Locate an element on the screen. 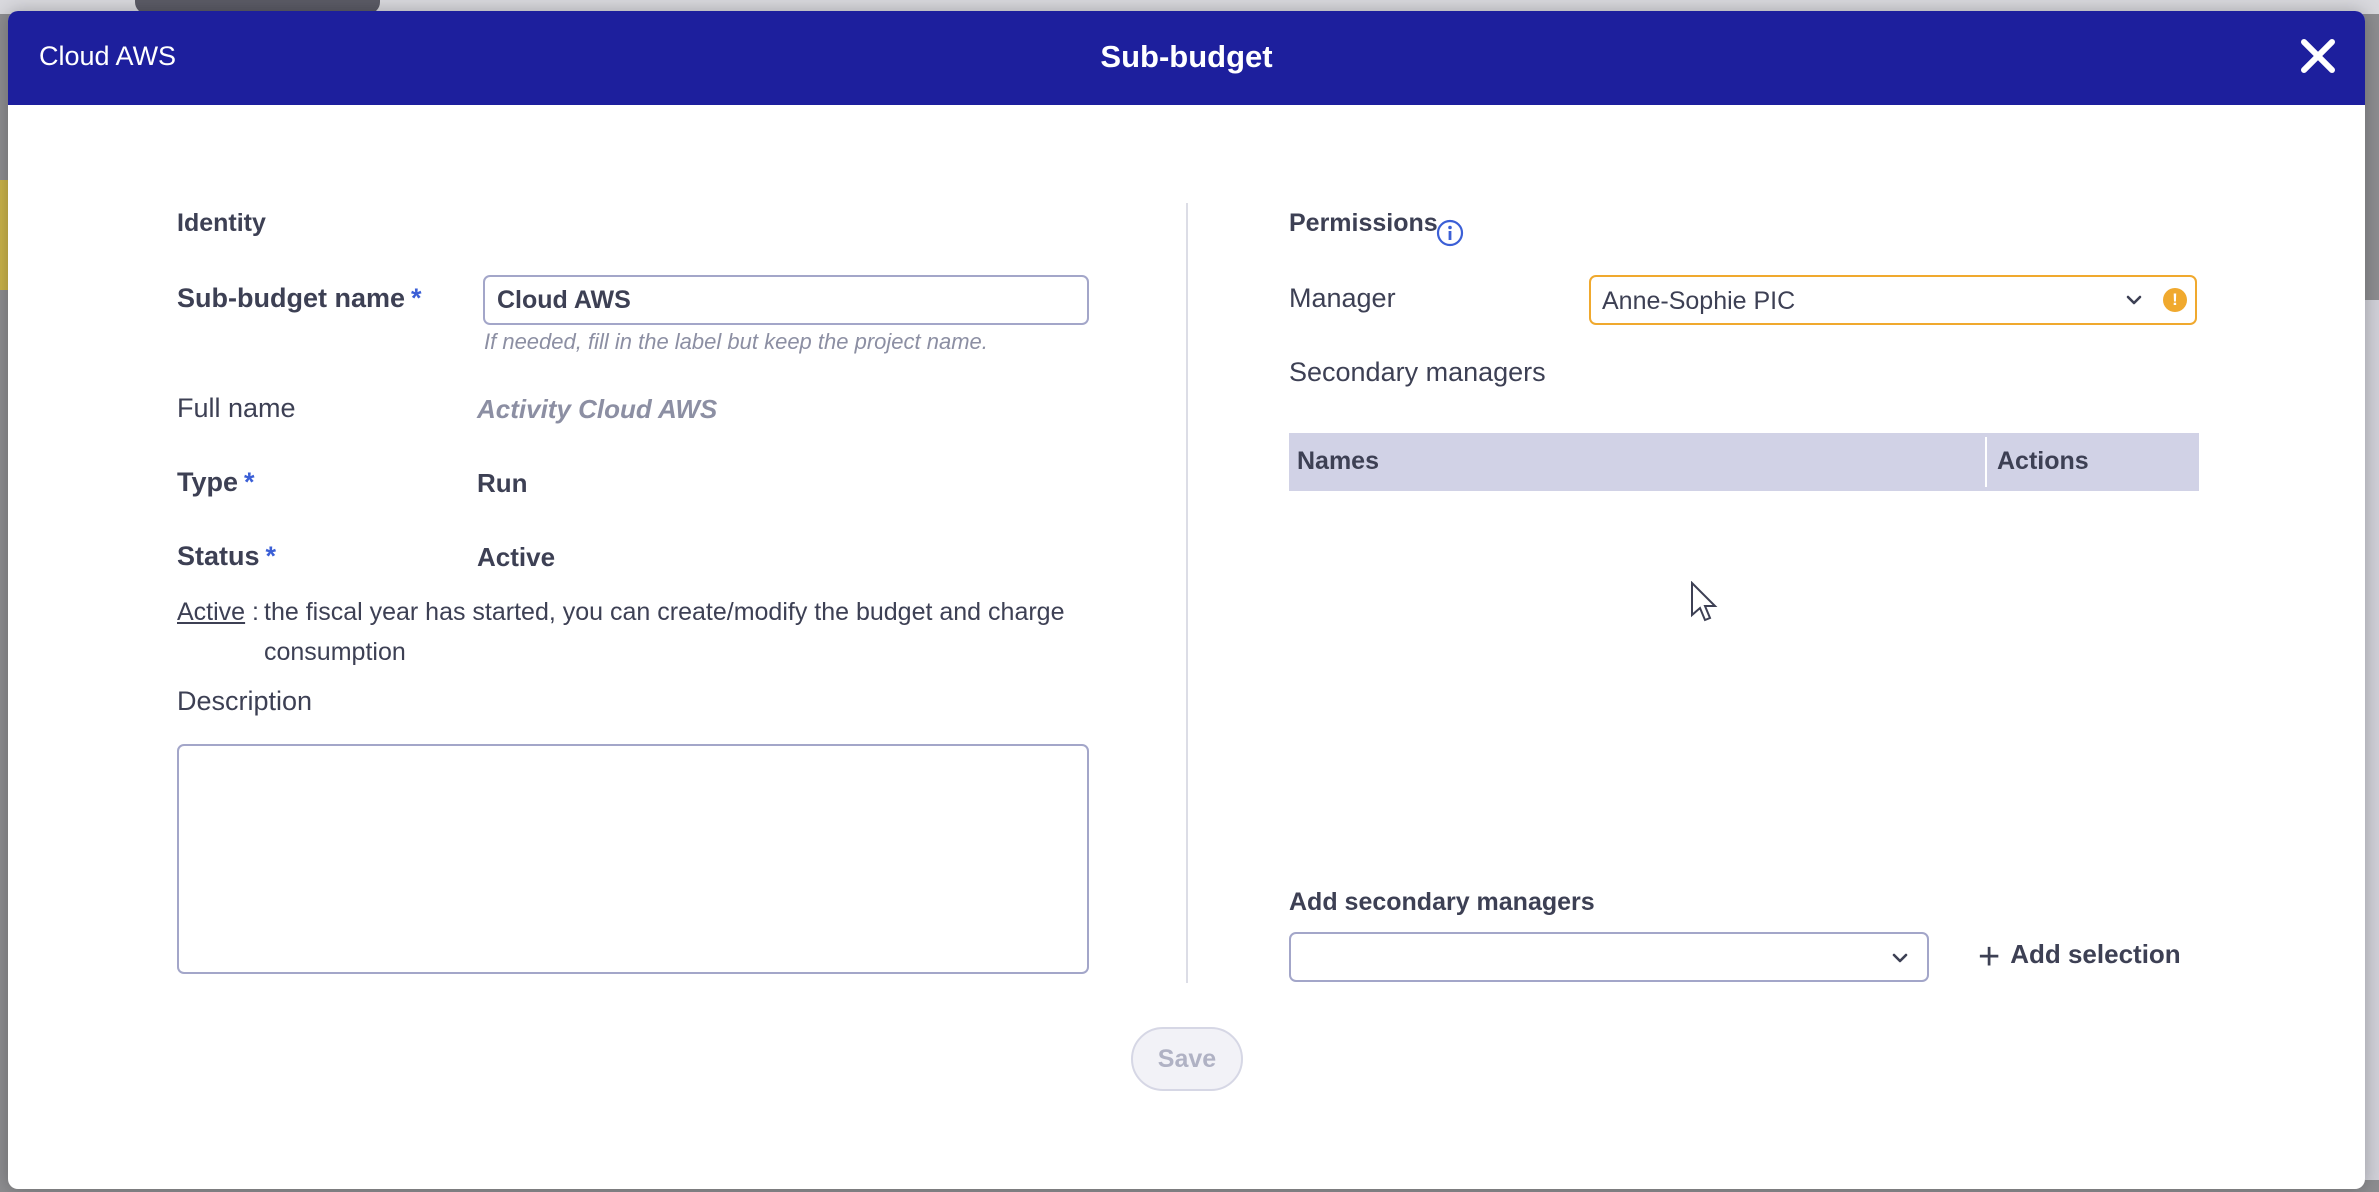  full-name-label: Full name is located at coordinates (236, 408).